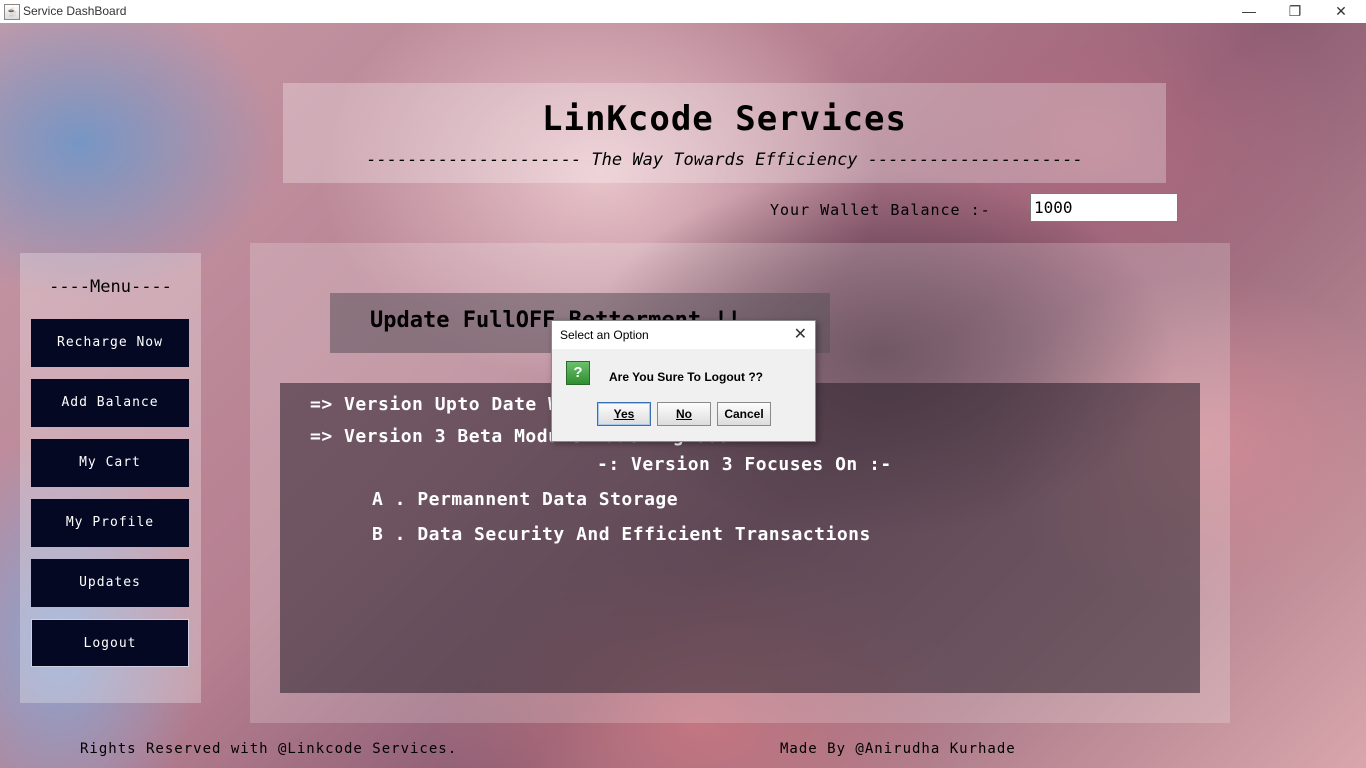  What do you see at coordinates (1341, 11) in the screenshot?
I see `close-window-button: ✕` at bounding box center [1341, 11].